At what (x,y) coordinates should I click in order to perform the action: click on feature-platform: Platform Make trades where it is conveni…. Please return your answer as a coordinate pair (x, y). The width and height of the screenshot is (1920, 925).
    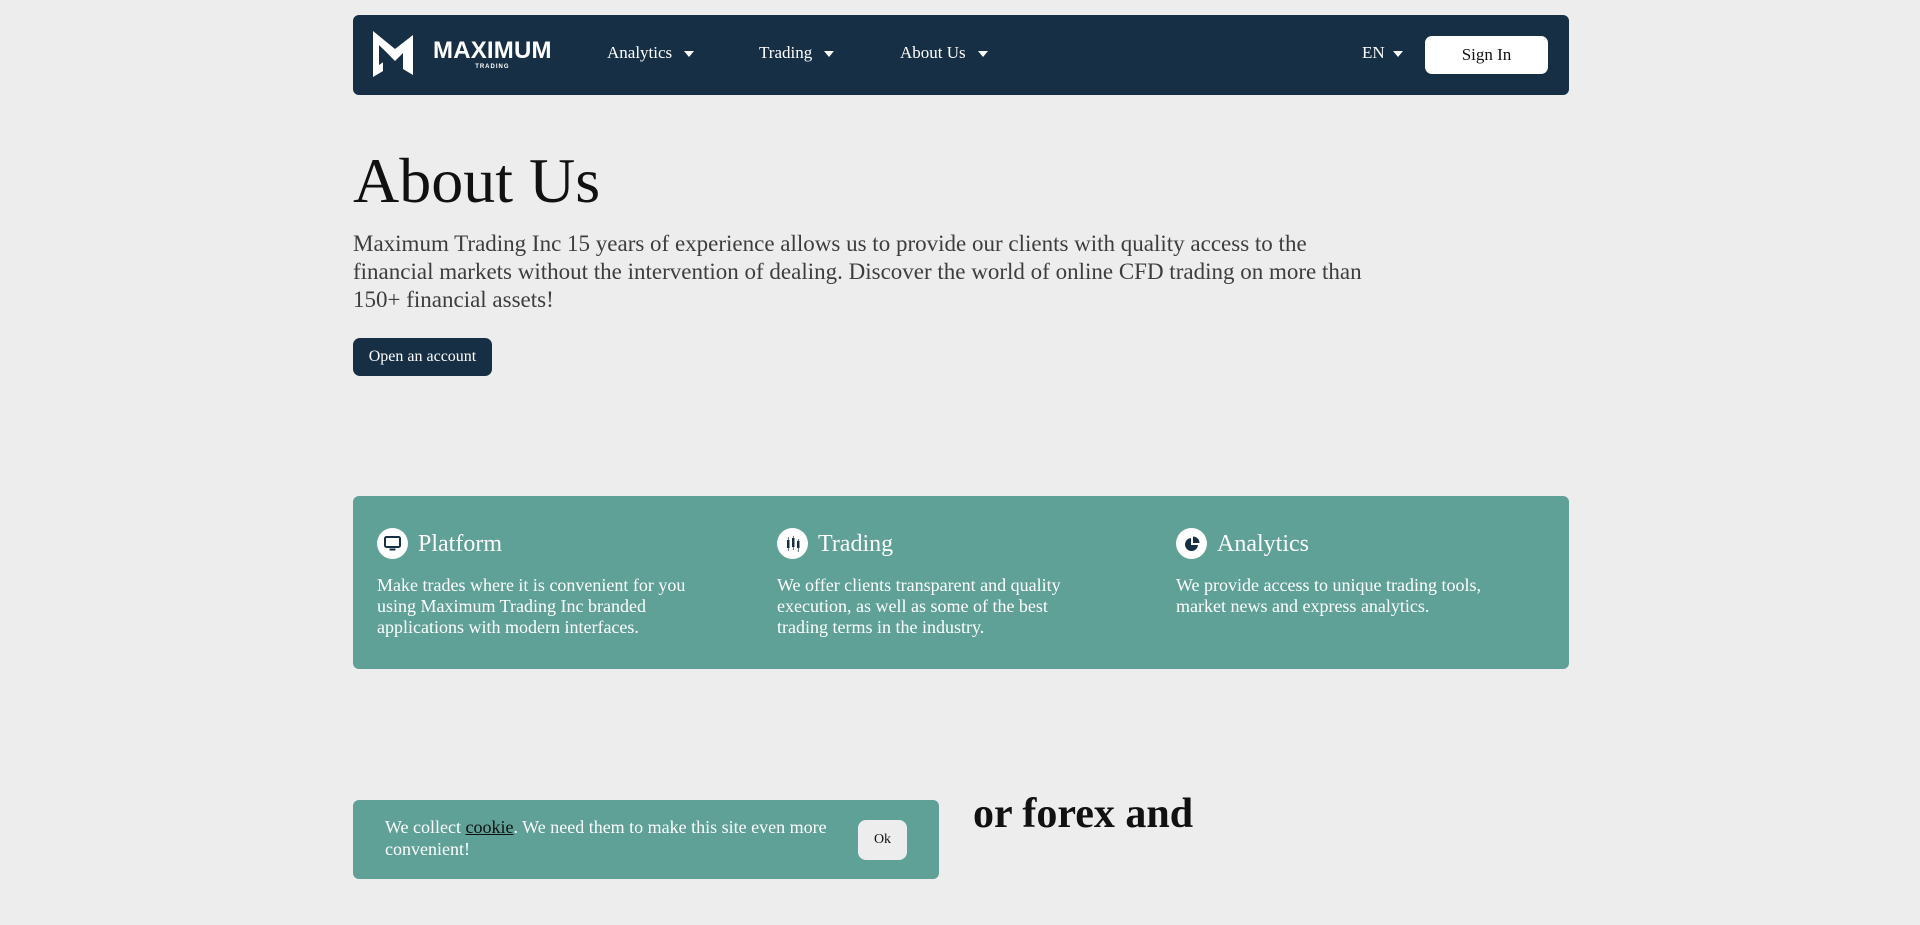
    Looking at the image, I should click on (542, 583).